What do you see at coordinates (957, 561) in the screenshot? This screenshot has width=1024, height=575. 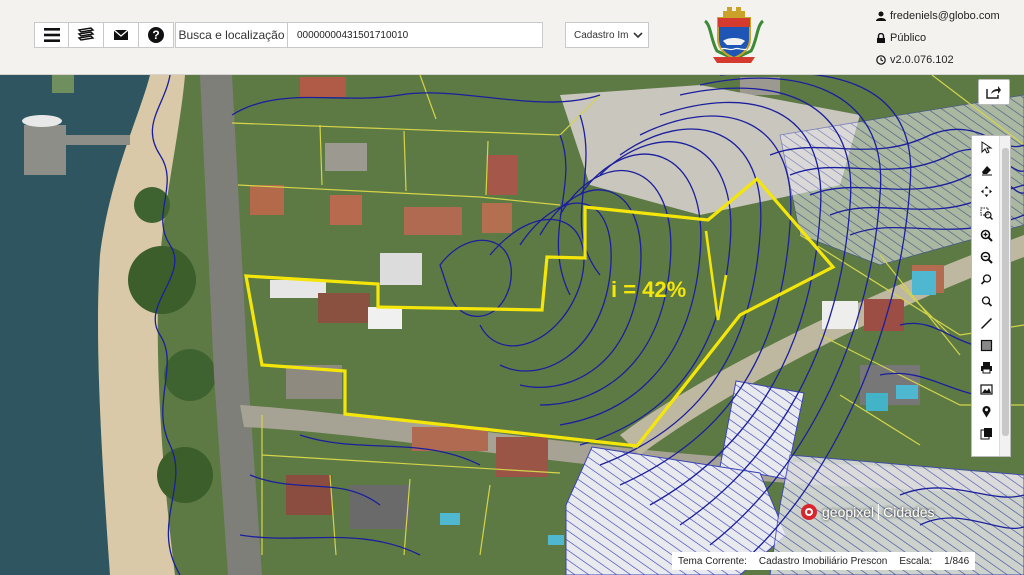 I see `scale-value: 1/846` at bounding box center [957, 561].